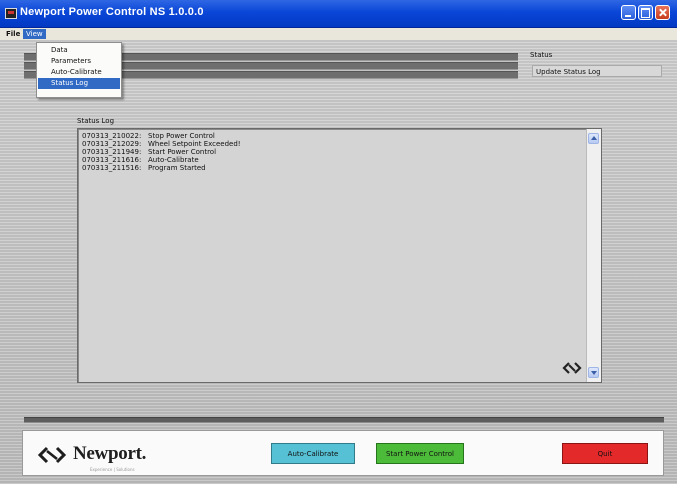  Describe the element at coordinates (344, 420) in the screenshot. I see `divider` at that location.